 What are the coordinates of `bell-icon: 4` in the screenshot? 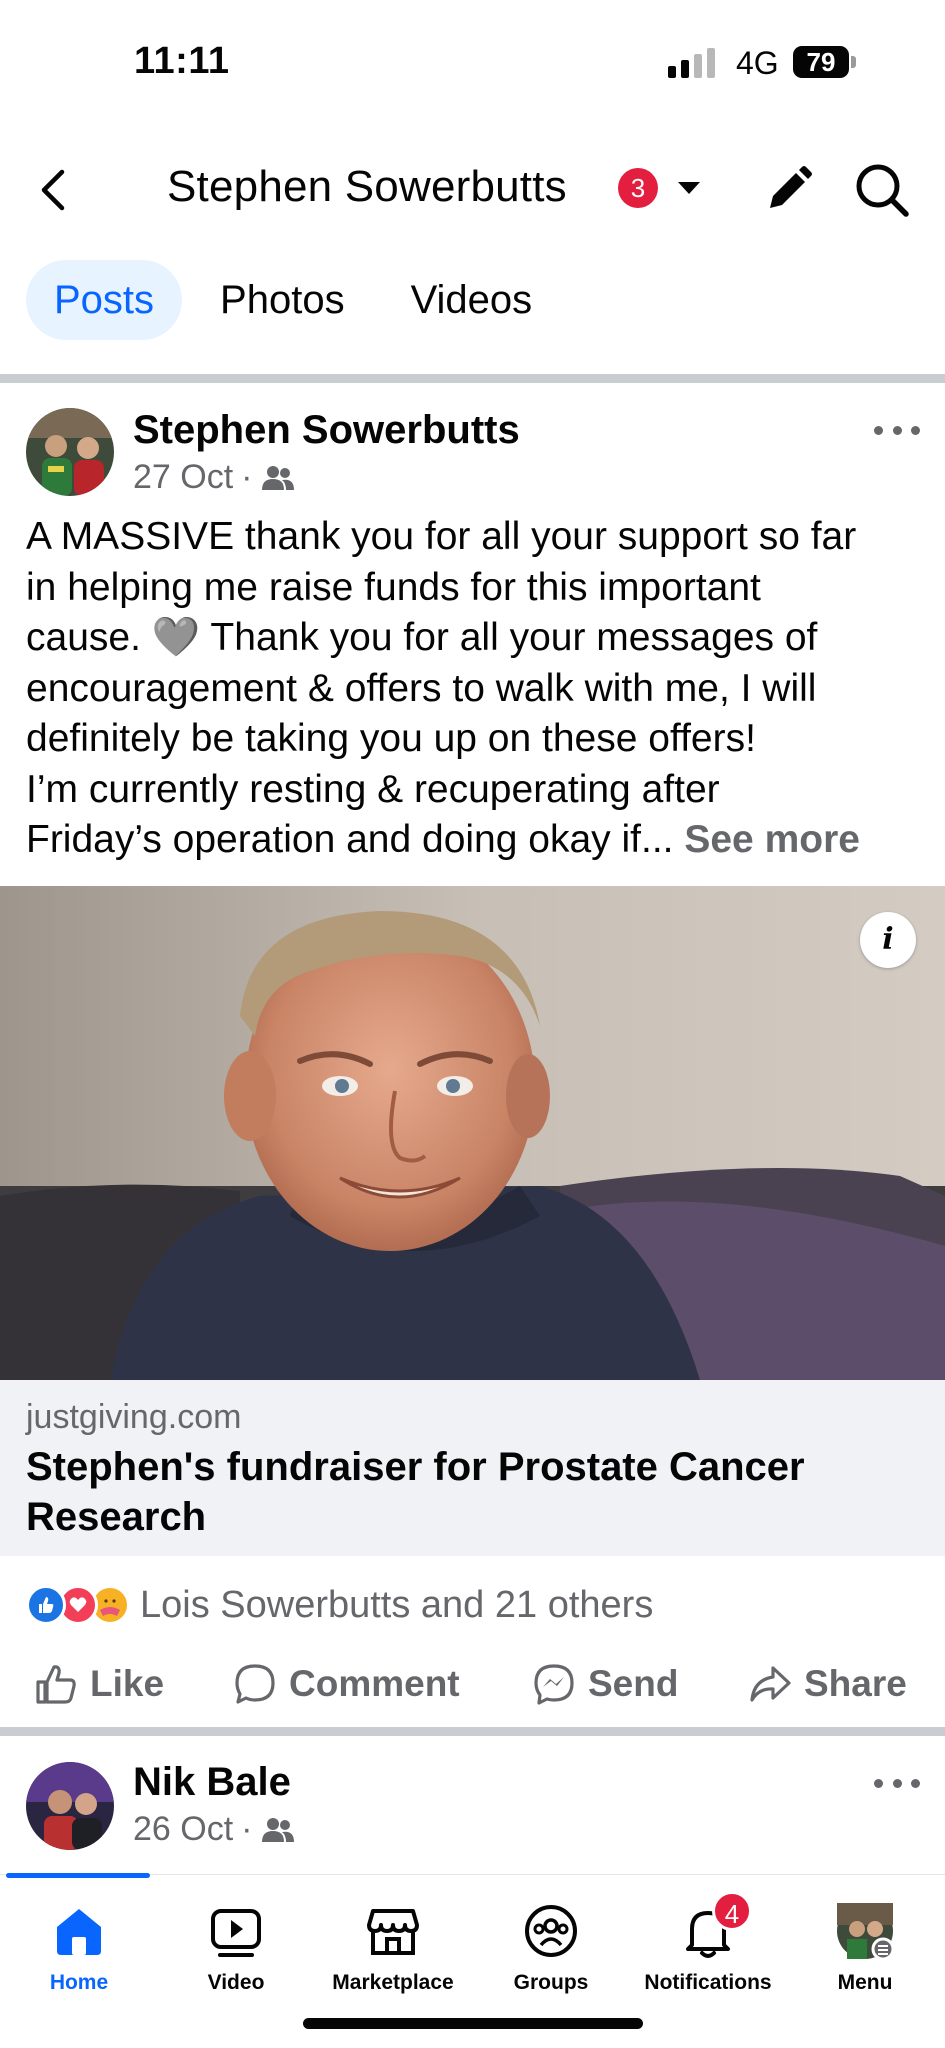 It's located at (715, 1926).